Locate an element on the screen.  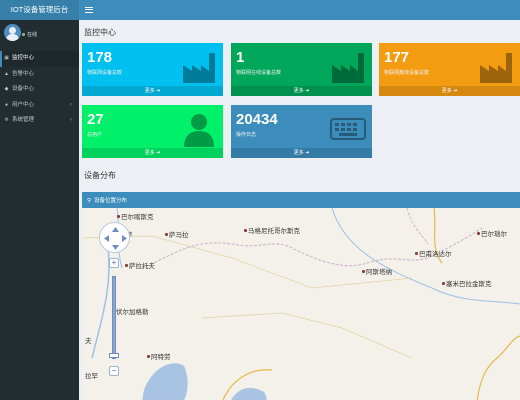
stat-value: 20434 is located at coordinates (257, 119).